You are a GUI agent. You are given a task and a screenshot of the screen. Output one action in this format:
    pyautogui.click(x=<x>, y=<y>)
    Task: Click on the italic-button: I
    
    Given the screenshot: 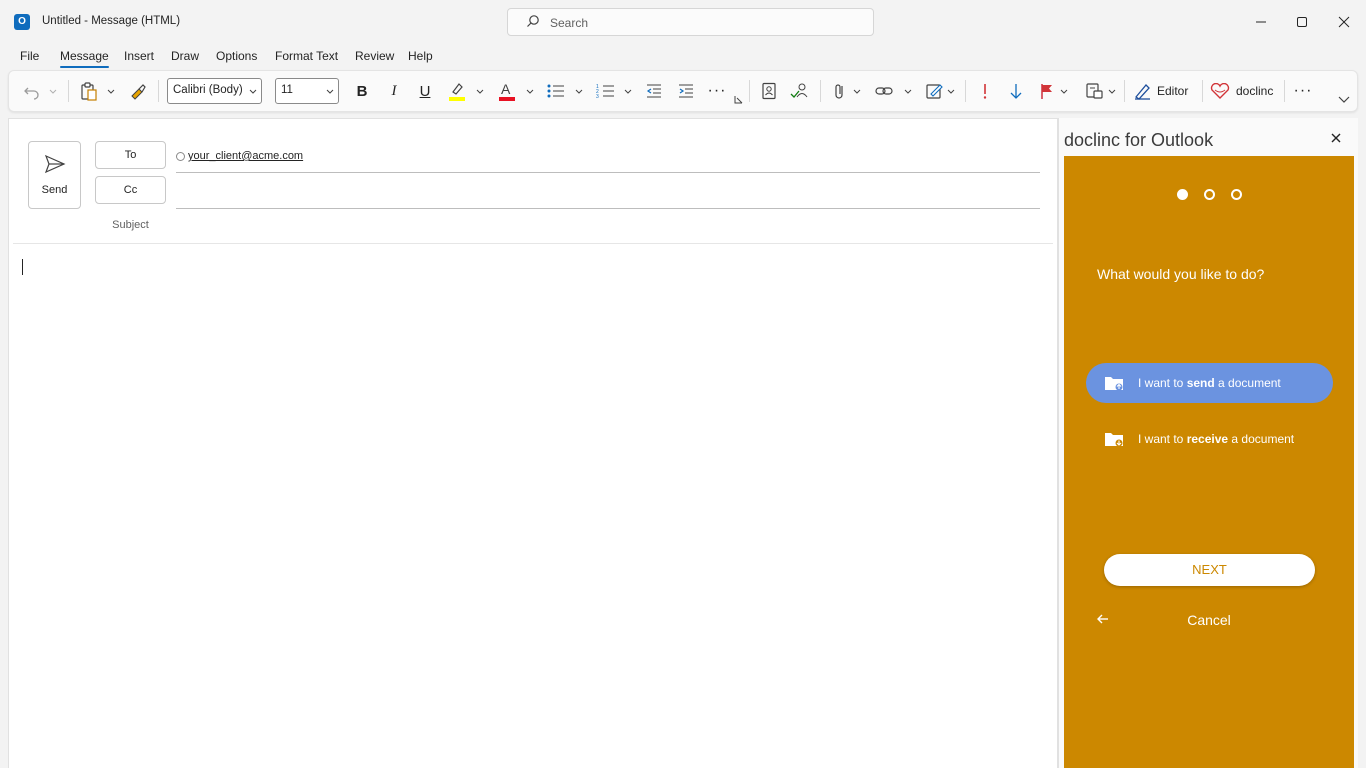 What is the action you would take?
    pyautogui.click(x=394, y=91)
    